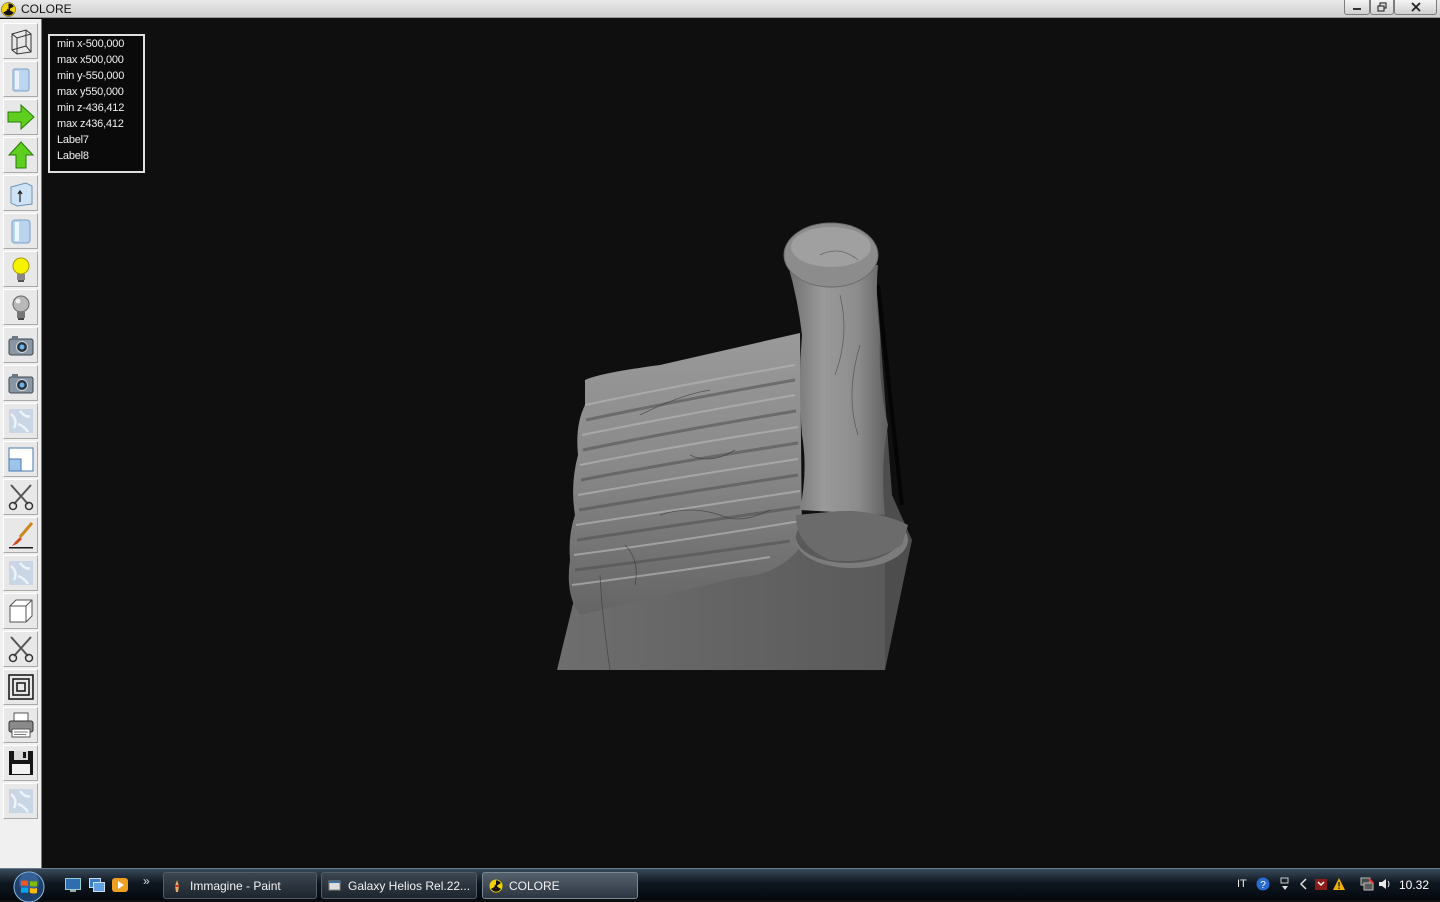  Describe the element at coordinates (177, 885) in the screenshot. I see `paint-icon` at that location.